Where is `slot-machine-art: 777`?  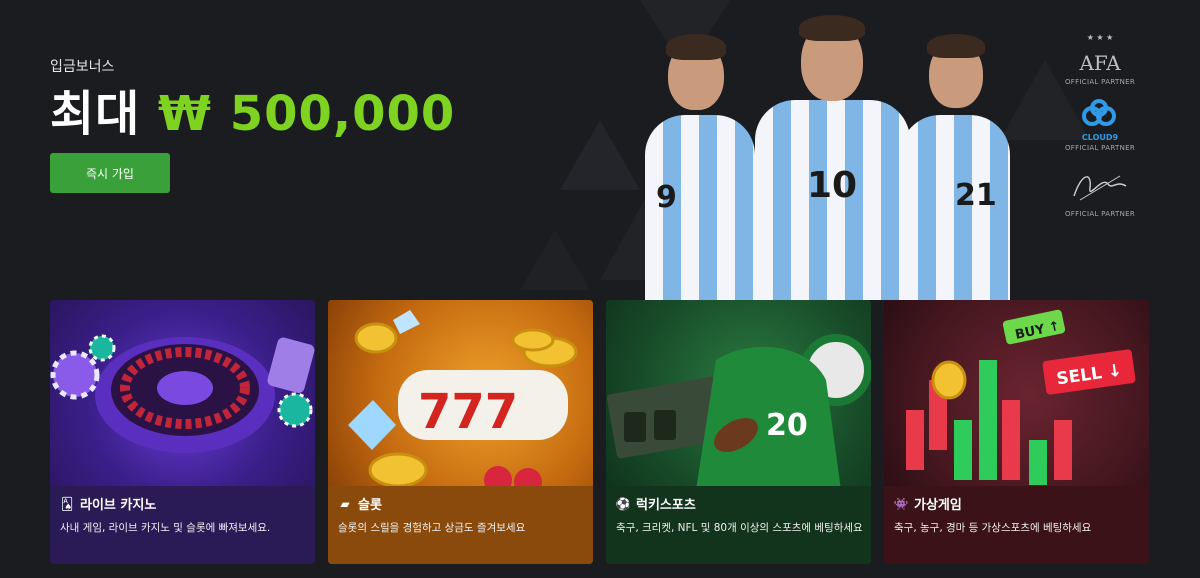 slot-machine-art: 777 is located at coordinates (460, 398).